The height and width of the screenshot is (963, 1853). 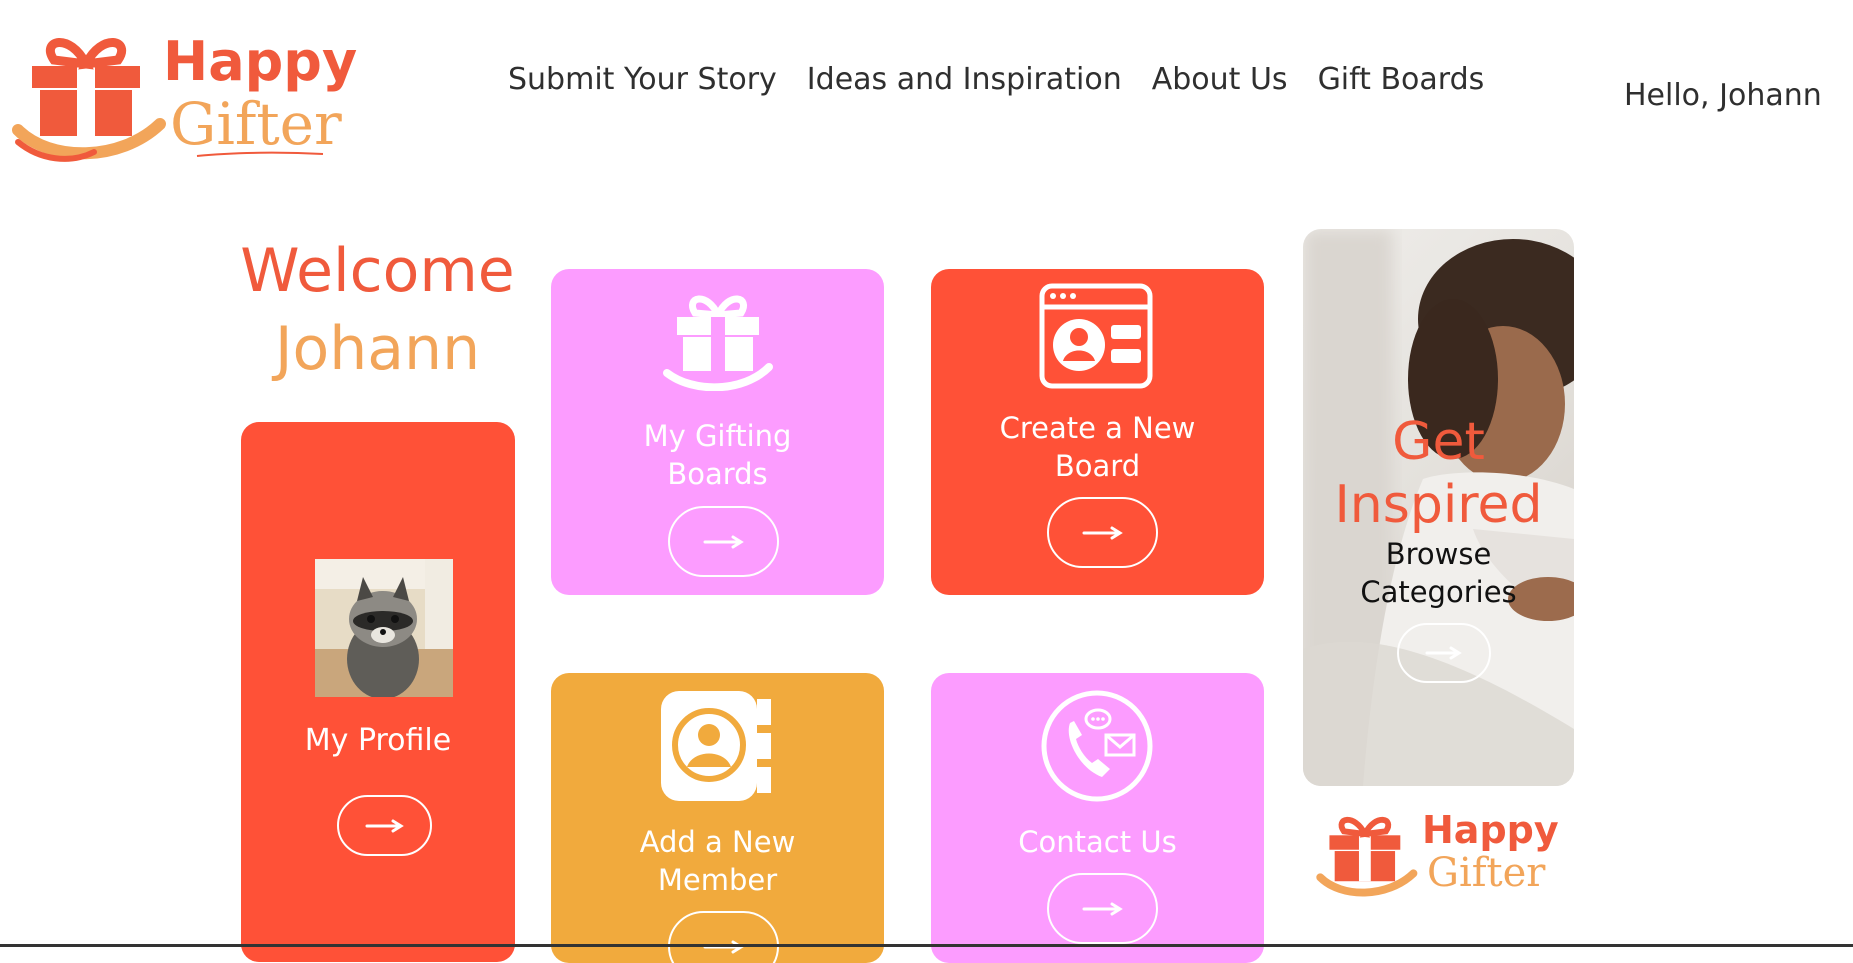 I want to click on new-board-title-line2: Board, so click(x=1097, y=466).